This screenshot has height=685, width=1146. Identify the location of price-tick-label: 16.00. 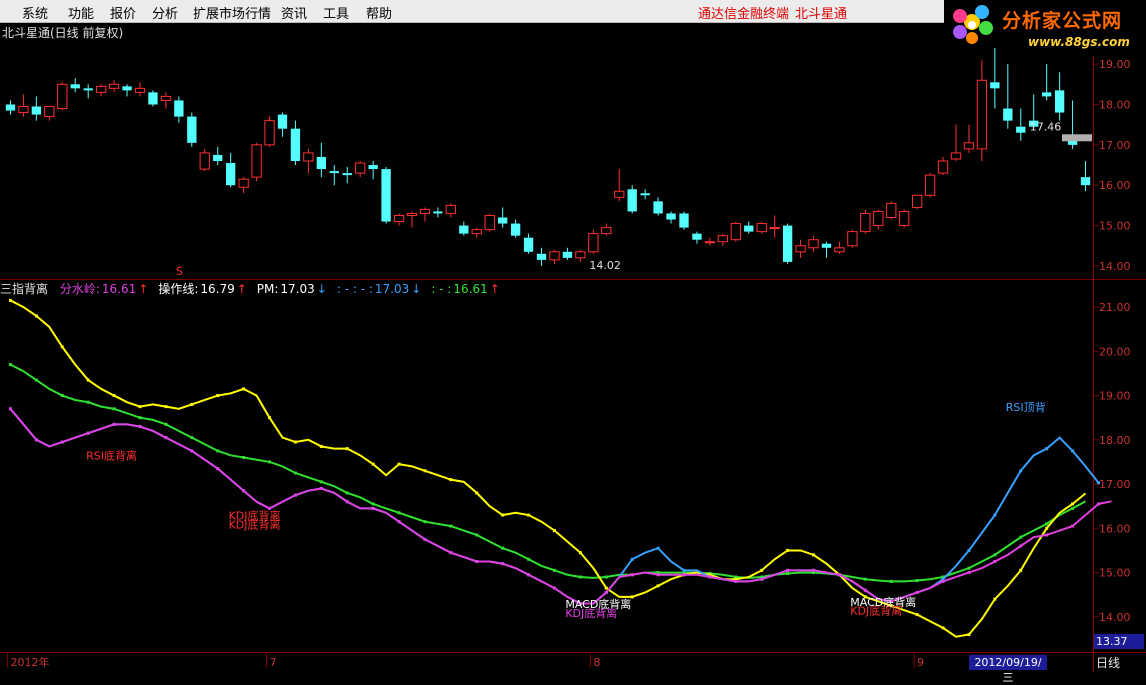
(1115, 185).